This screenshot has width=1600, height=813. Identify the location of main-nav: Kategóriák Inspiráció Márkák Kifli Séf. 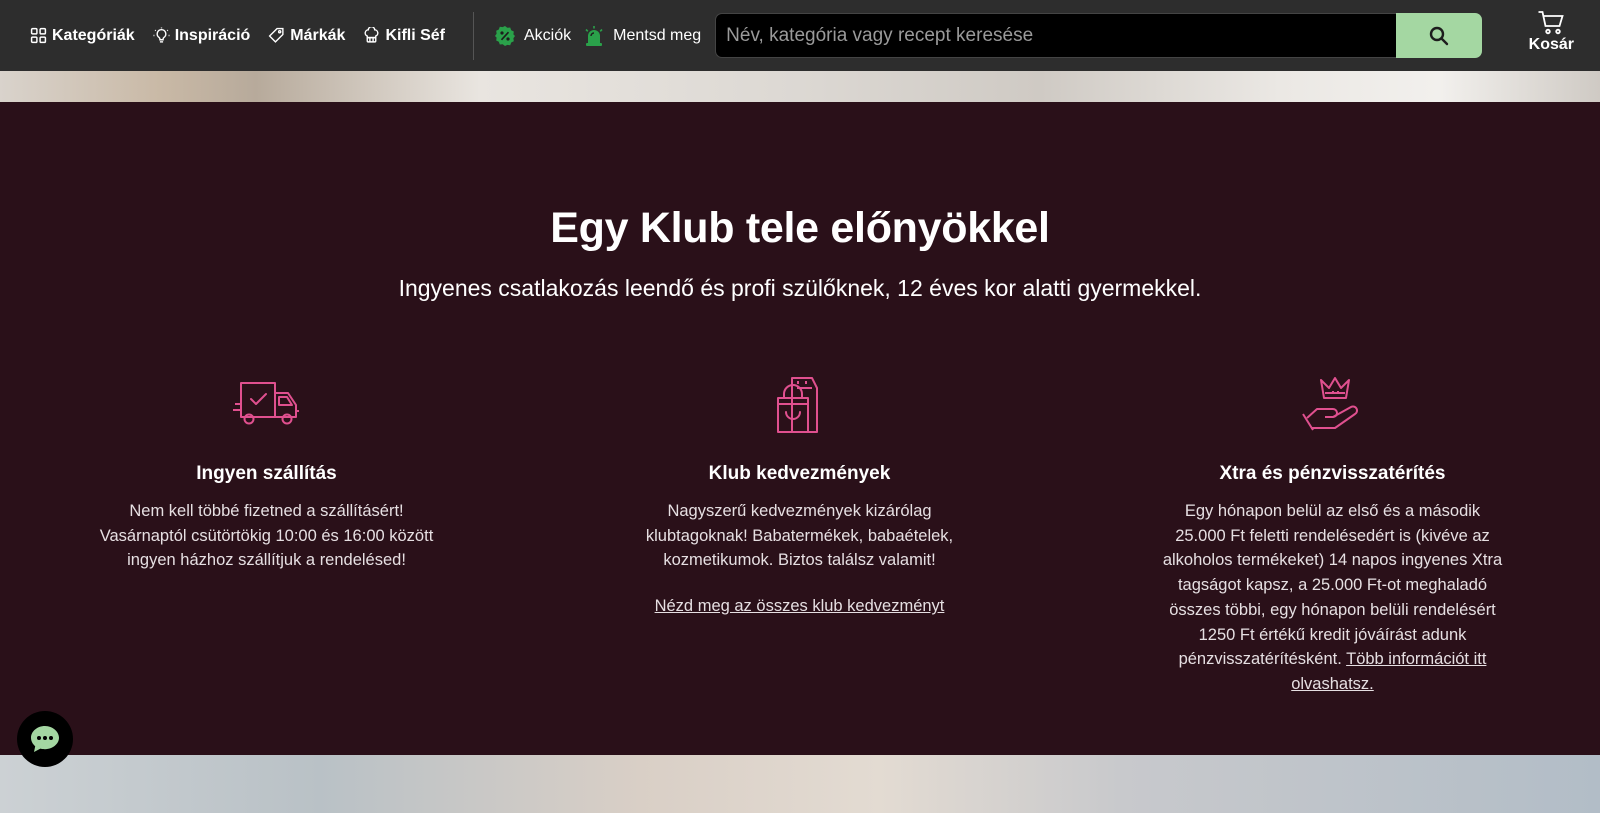
(231, 35).